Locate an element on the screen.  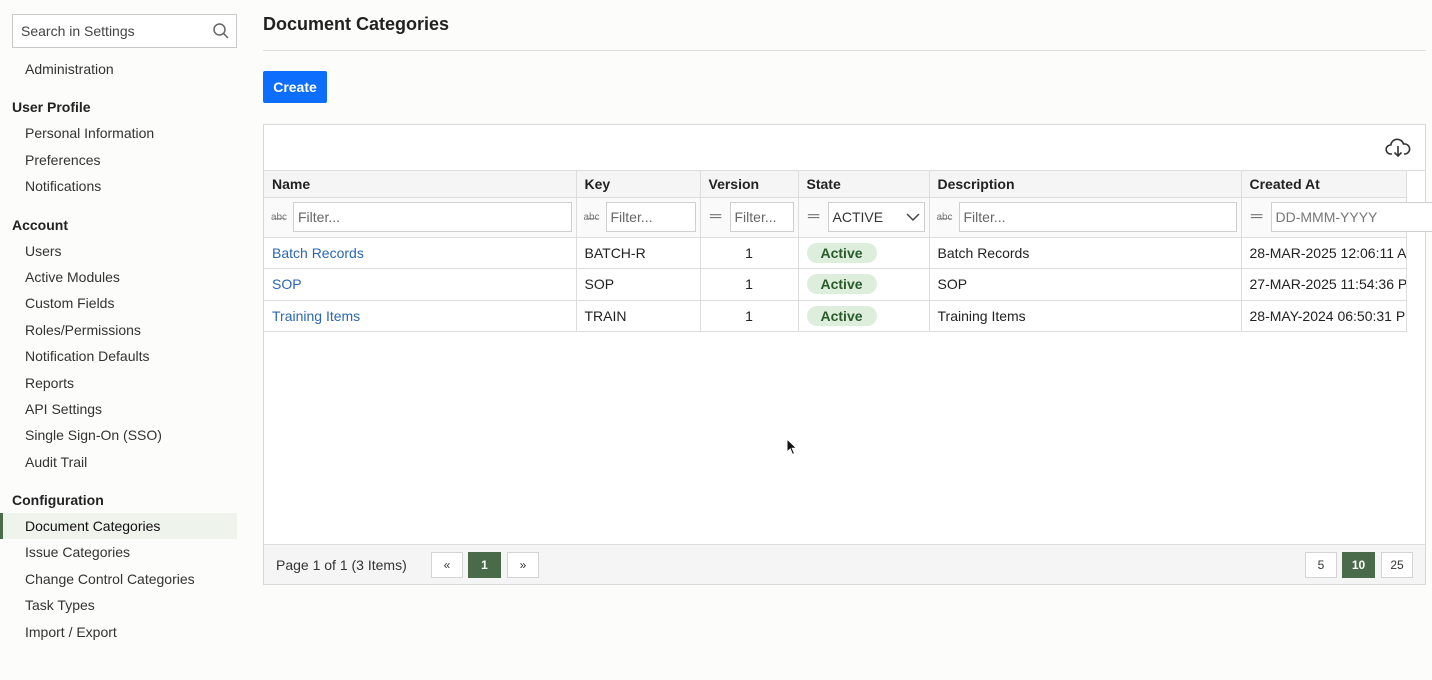
filter-cell-description: a̶b̶c is located at coordinates (1085, 217).